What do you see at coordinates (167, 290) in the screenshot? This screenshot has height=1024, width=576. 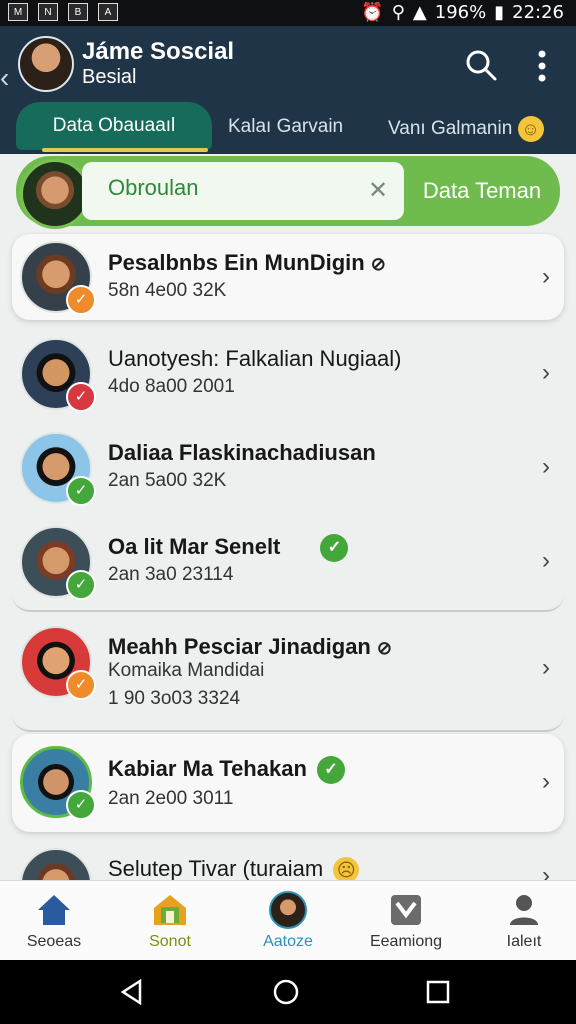 I see `contact-detail: 58n 4e00 32K` at bounding box center [167, 290].